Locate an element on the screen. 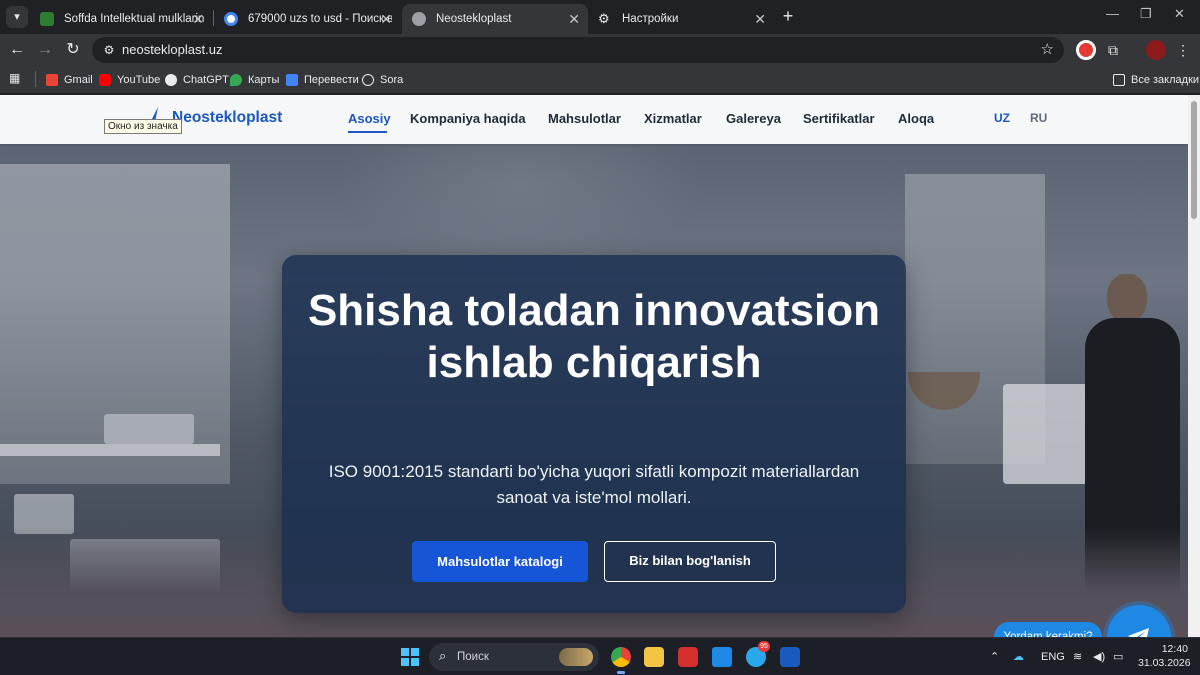 The height and width of the screenshot is (675, 1200). nav-products: Mahsulotlar is located at coordinates (584, 118).